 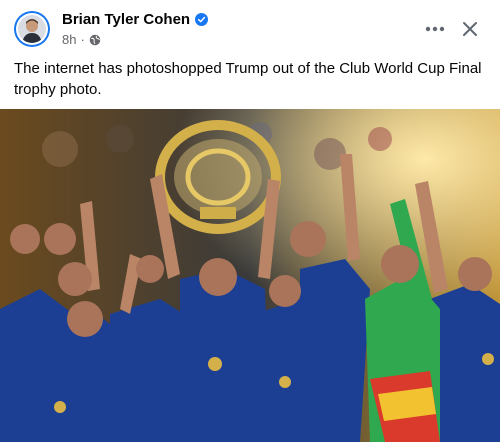 I want to click on post-time: 8h, so click(x=69, y=39).